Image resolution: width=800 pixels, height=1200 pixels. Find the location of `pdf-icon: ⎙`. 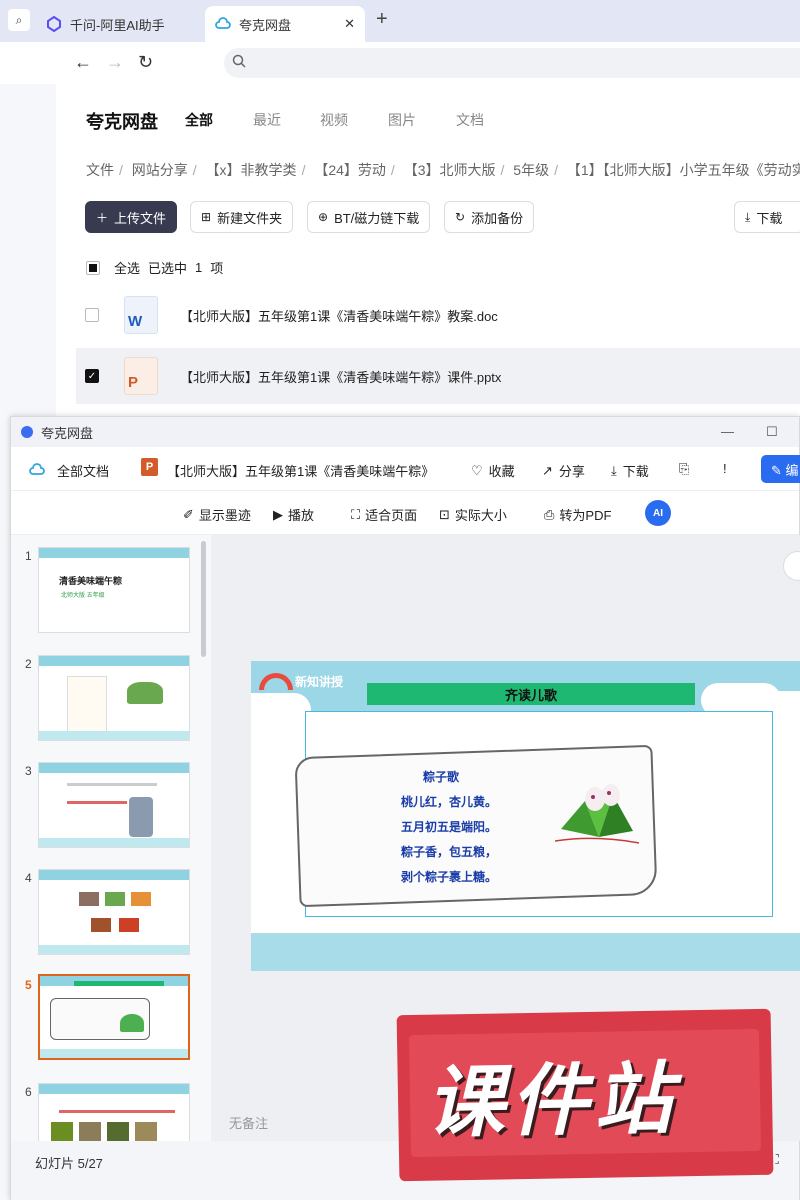

pdf-icon: ⎙ is located at coordinates (549, 514).